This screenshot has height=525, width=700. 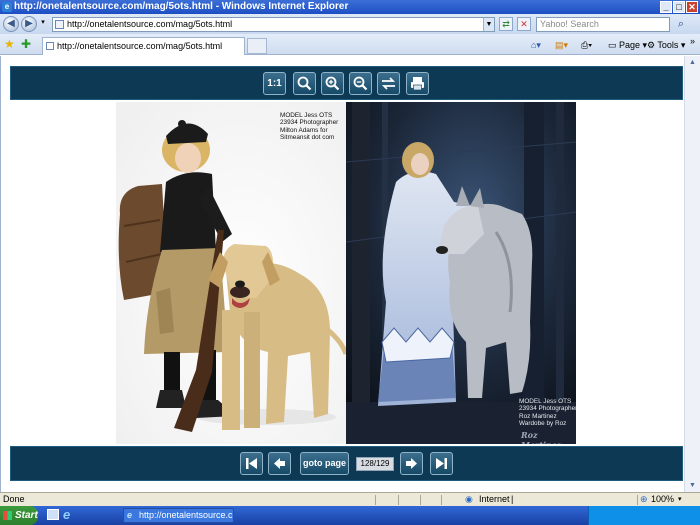 I want to click on close-window-button: ✕, so click(x=692, y=7).